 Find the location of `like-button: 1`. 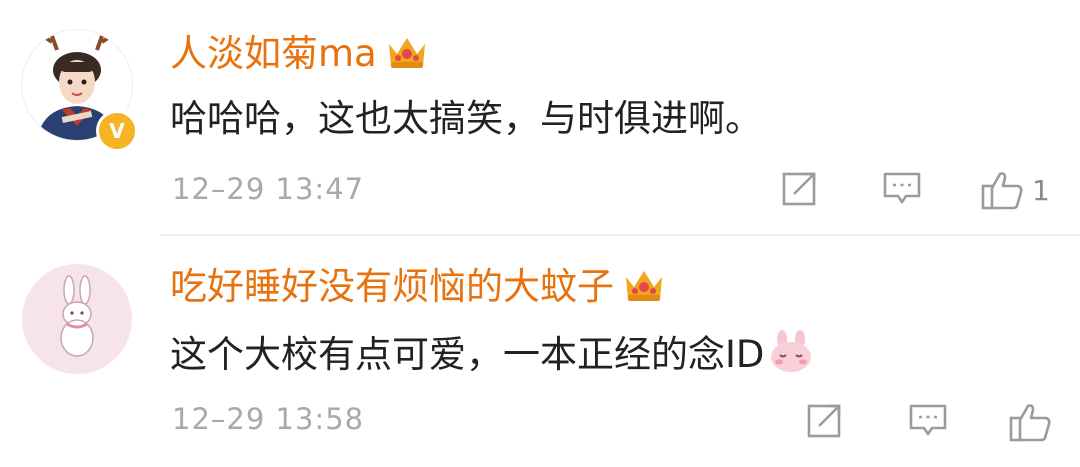

like-button: 1 is located at coordinates (1015, 190).